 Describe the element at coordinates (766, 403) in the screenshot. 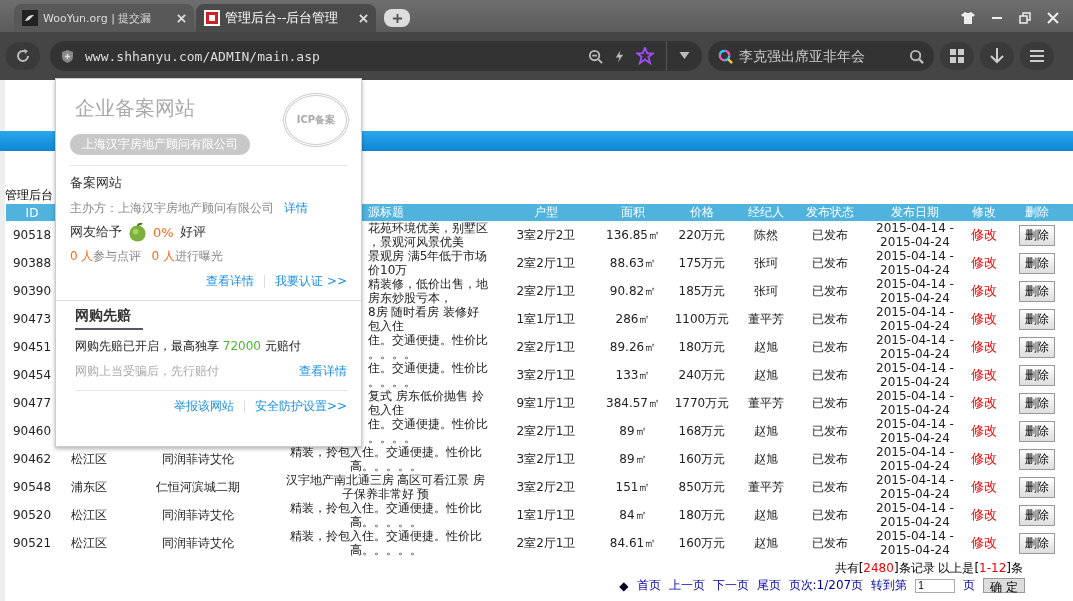

I see `table-cell-text: 董平芳` at that location.